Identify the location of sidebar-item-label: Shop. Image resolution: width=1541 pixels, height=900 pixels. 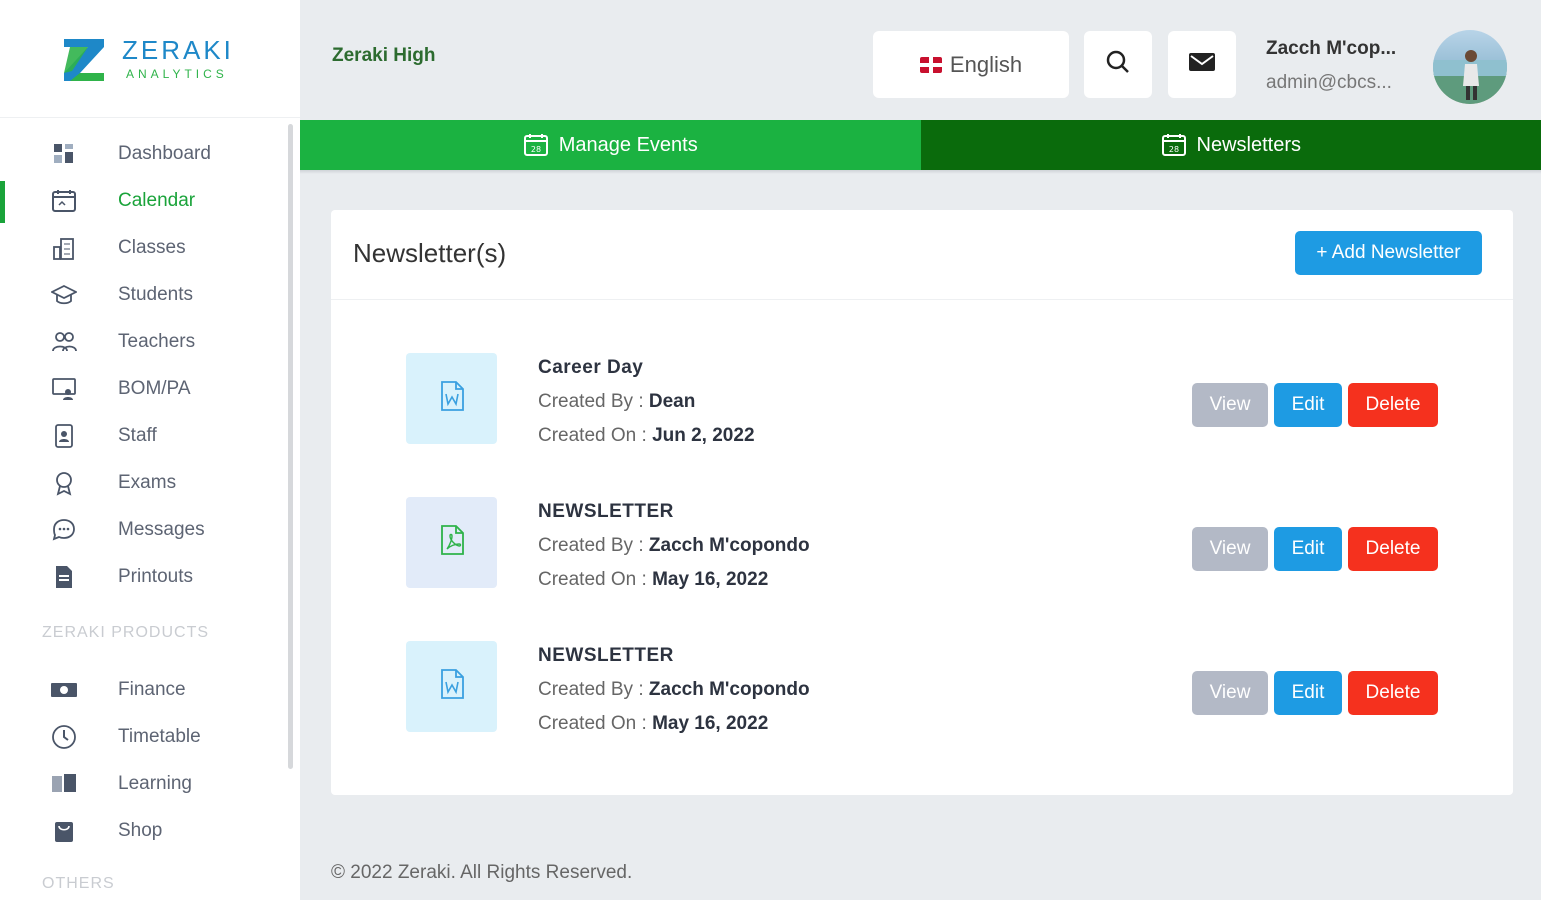
(140, 830).